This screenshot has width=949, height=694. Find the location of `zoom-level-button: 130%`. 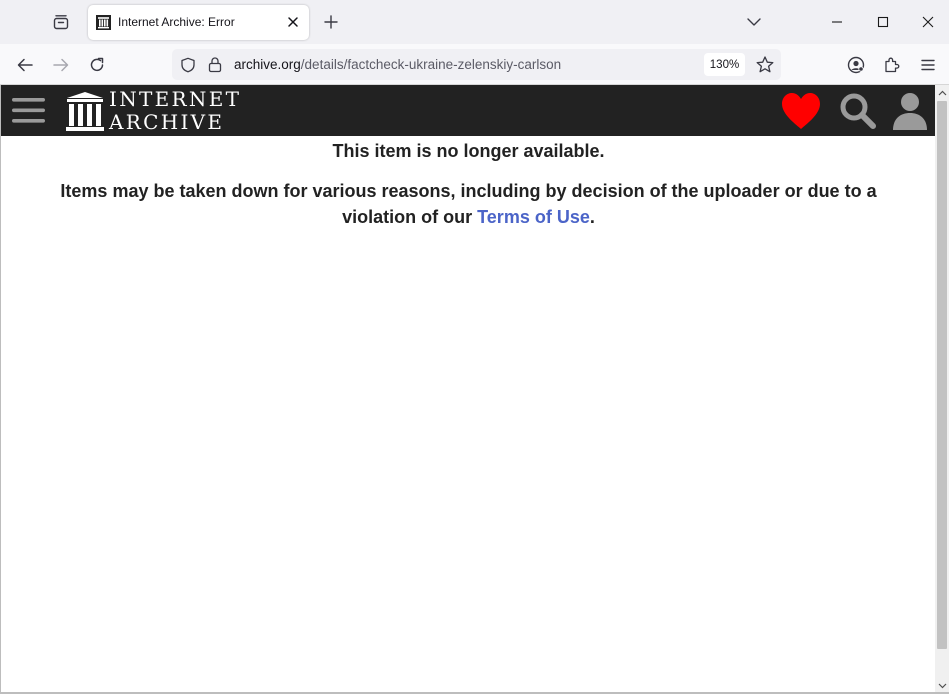

zoom-level-button: 130% is located at coordinates (724, 64).